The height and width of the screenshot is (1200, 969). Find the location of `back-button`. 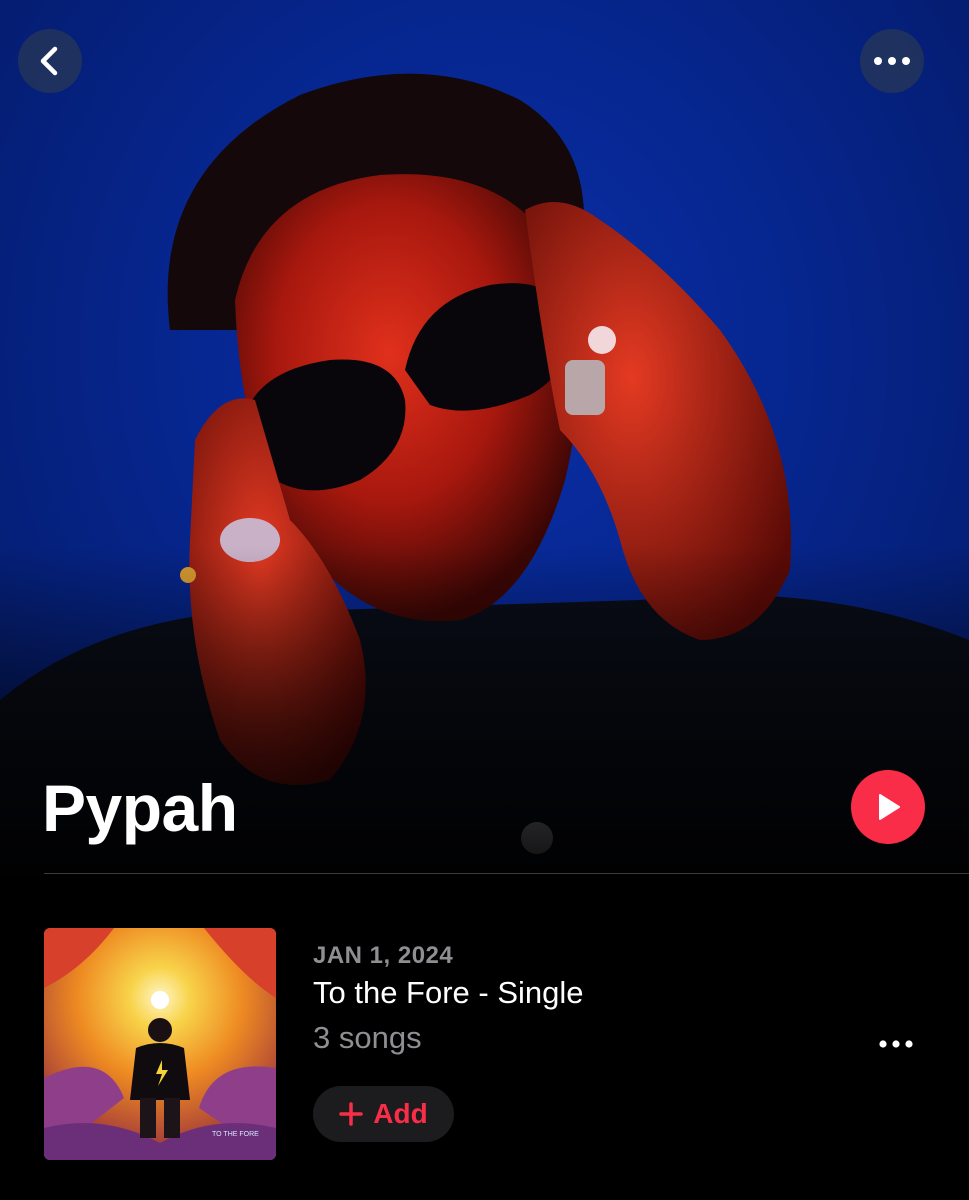

back-button is located at coordinates (50, 61).